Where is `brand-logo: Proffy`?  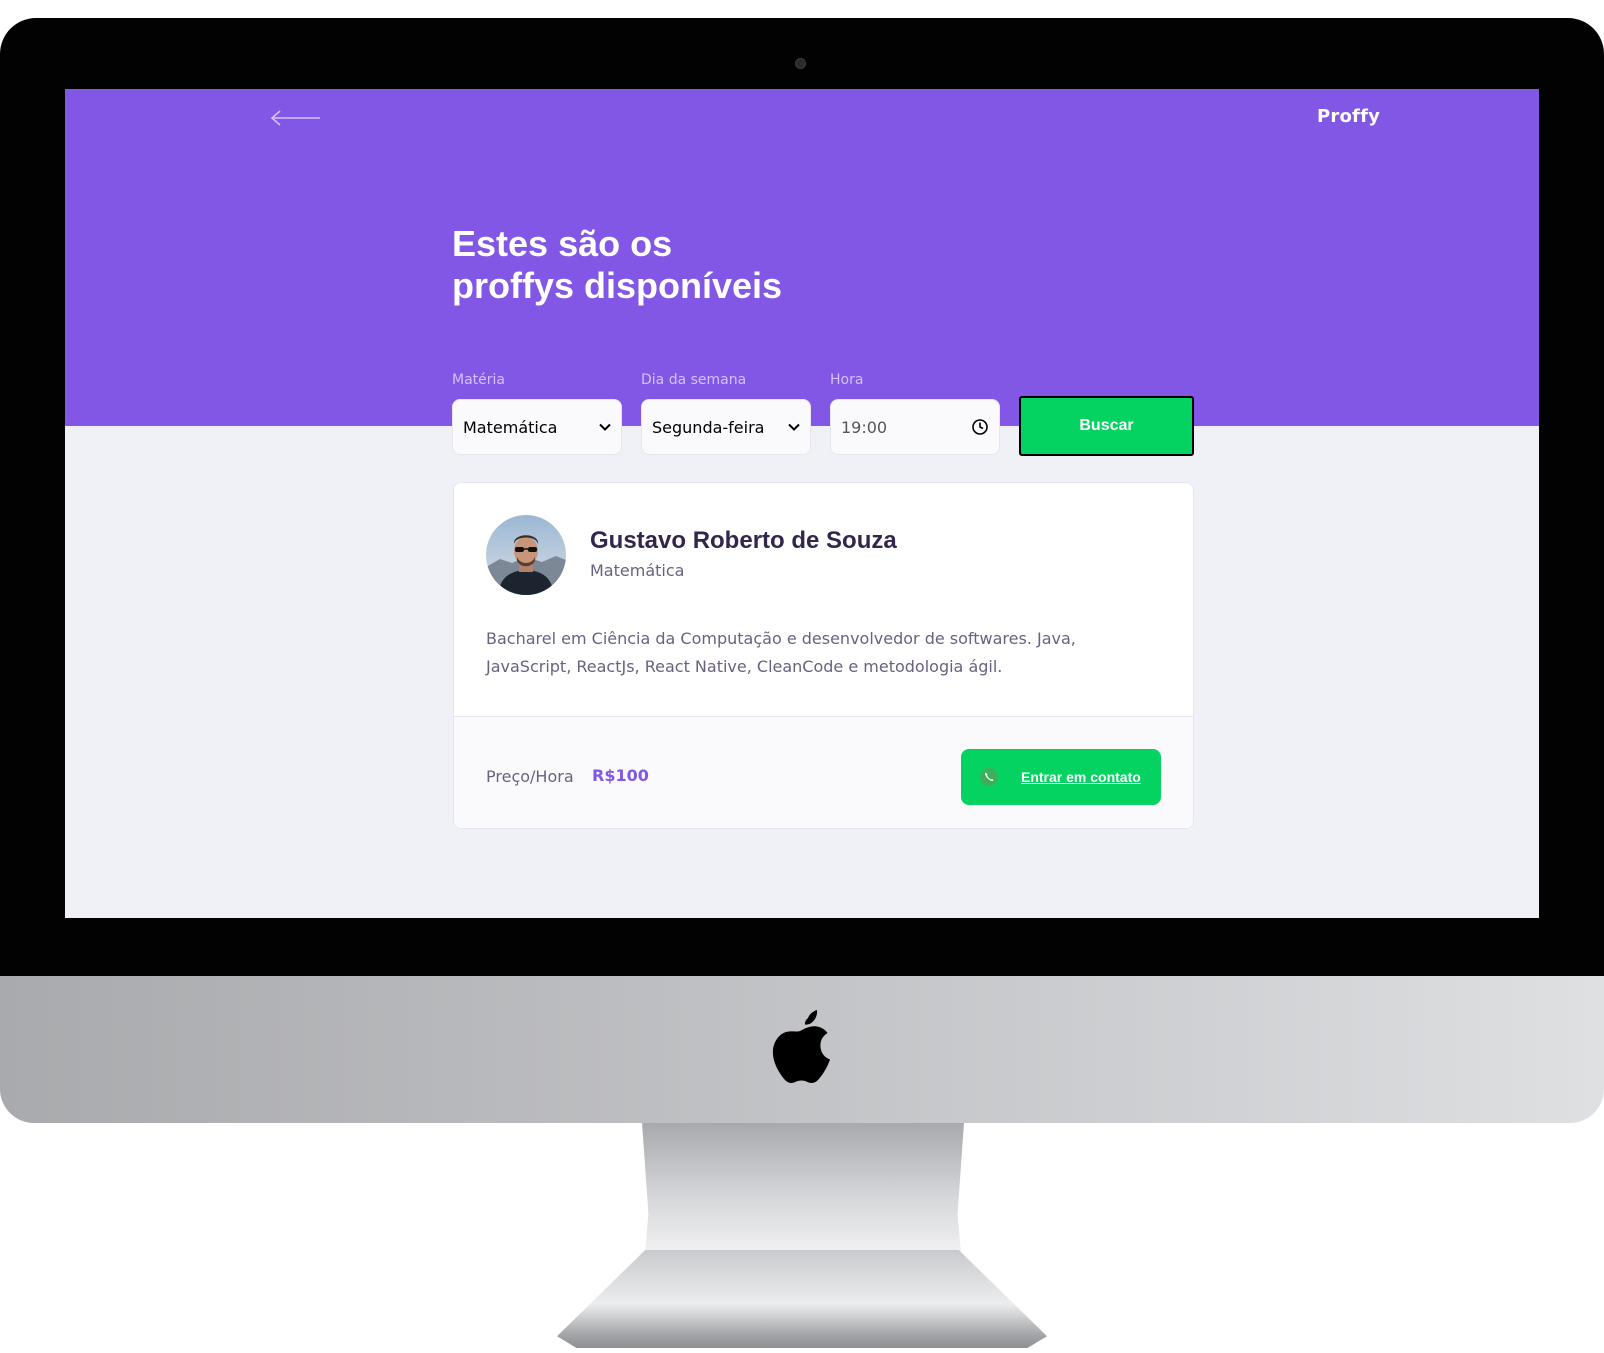
brand-logo: Proffy is located at coordinates (1349, 116).